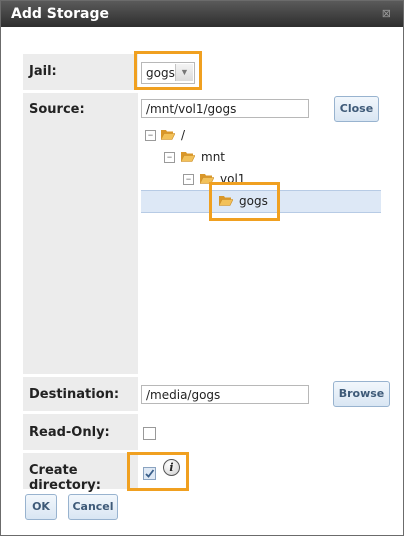 This screenshot has width=404, height=536. I want to click on source-label-cell: Source:, so click(80, 233).